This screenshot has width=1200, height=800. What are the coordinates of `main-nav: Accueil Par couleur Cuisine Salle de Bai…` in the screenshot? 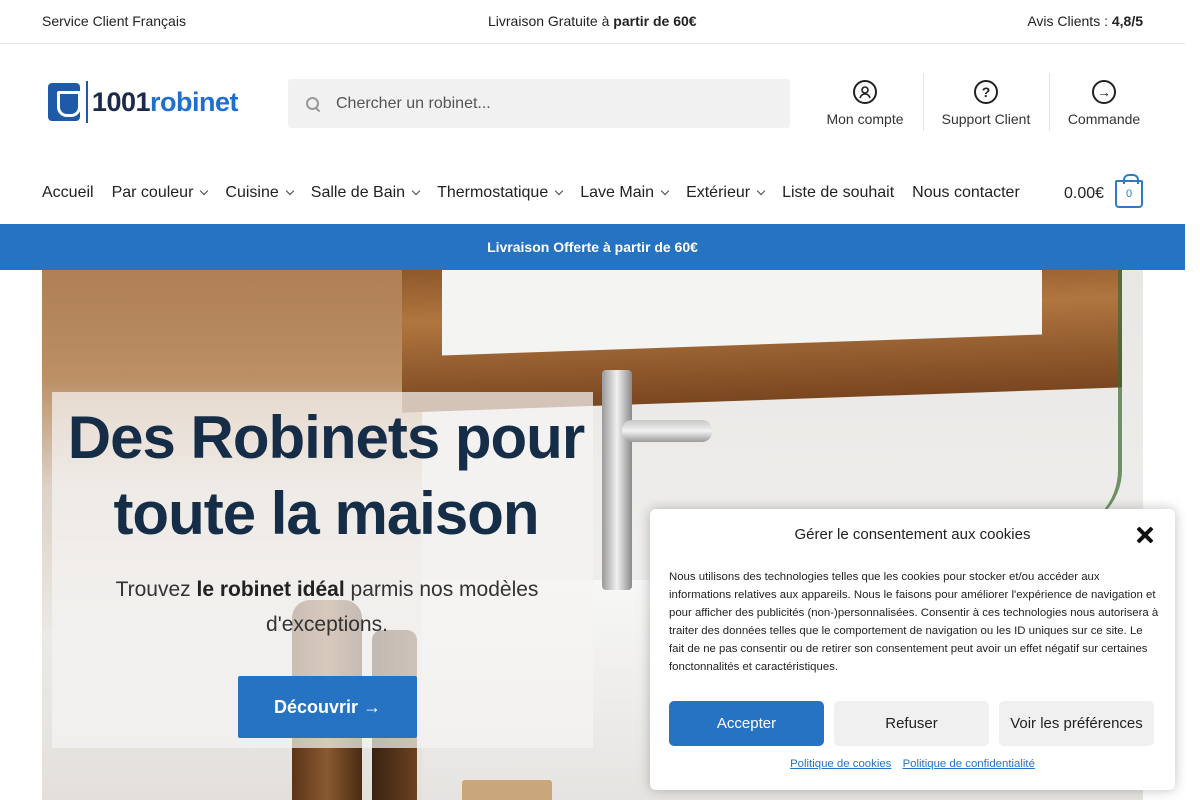 It's located at (540, 193).